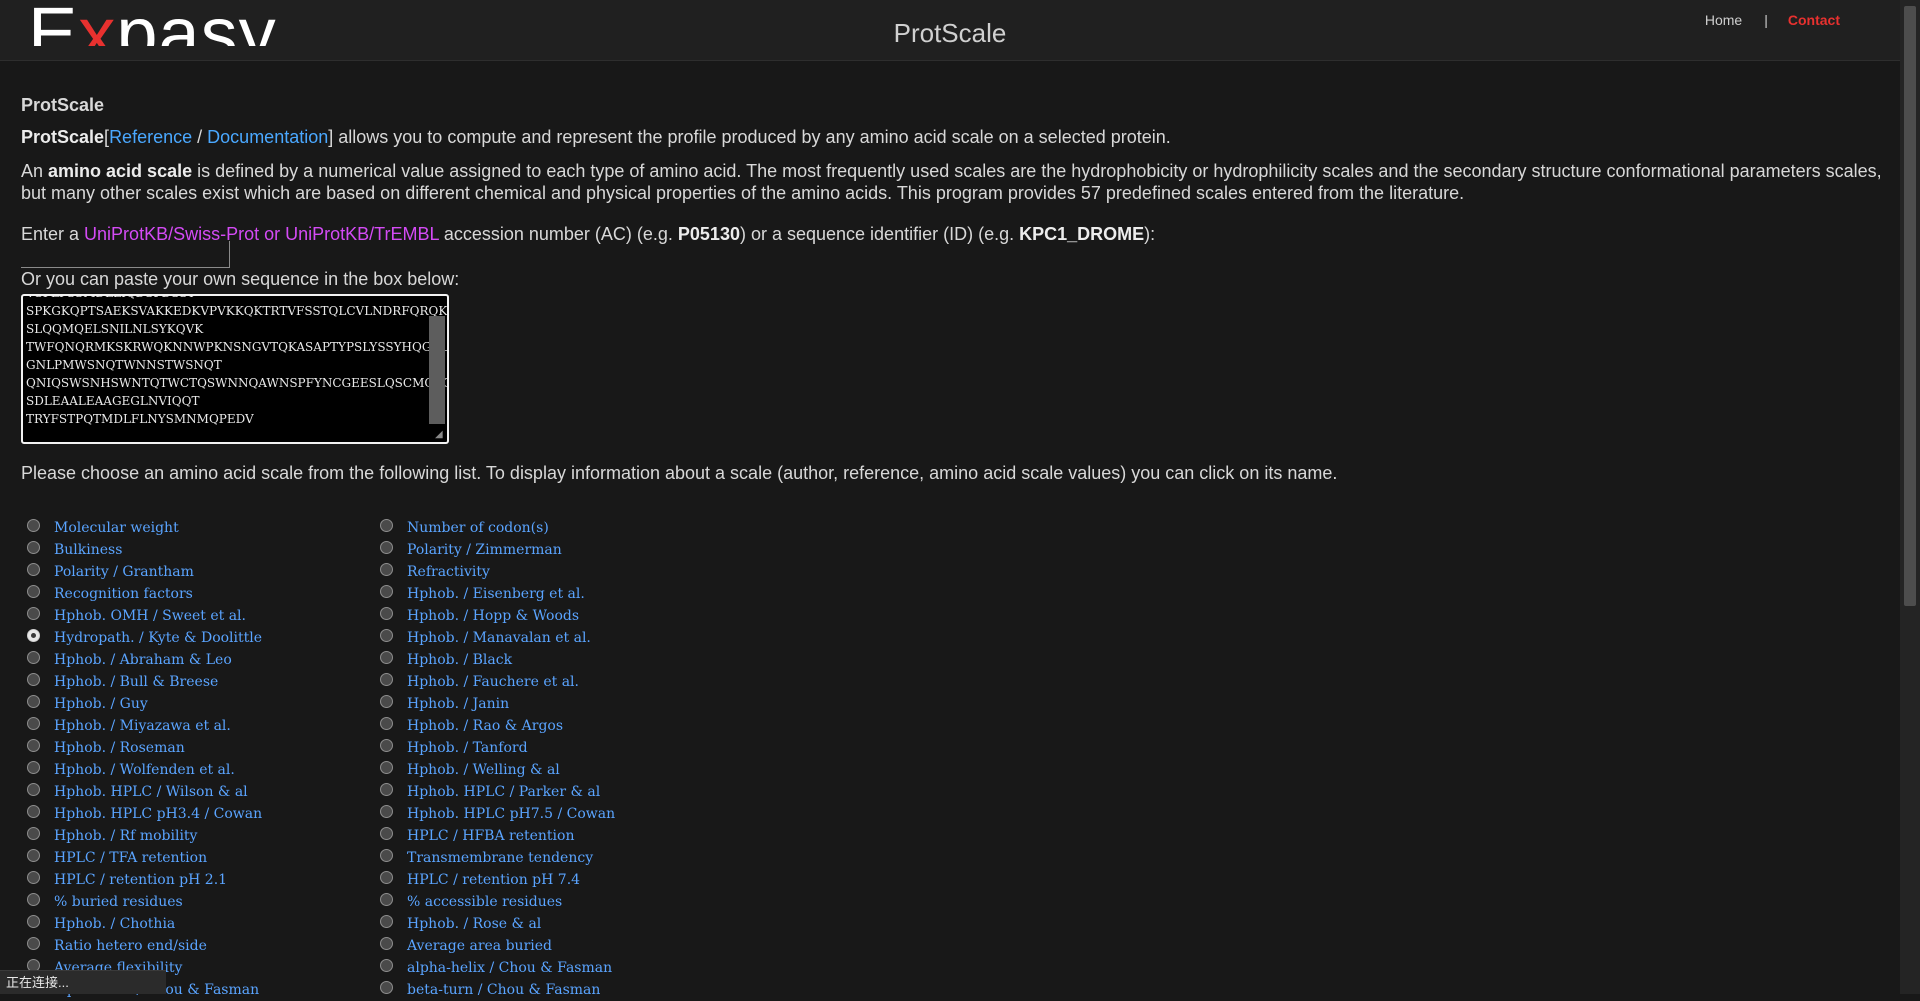 This screenshot has height=1001, width=1920. What do you see at coordinates (493, 616) in the screenshot?
I see `scale-name-link: Hphob. / Hopp & Woods` at bounding box center [493, 616].